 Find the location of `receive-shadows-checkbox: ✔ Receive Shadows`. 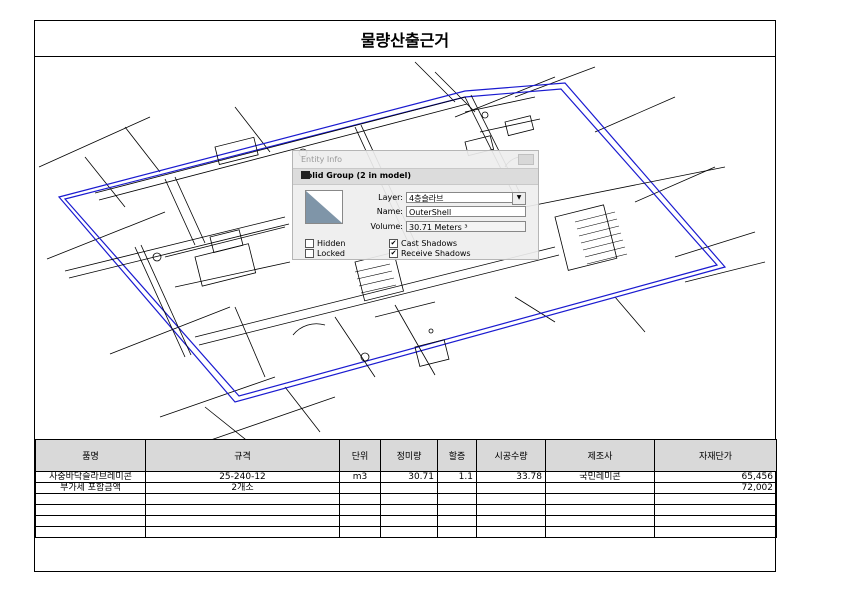

receive-shadows-checkbox: ✔ Receive Shadows is located at coordinates (430, 253).